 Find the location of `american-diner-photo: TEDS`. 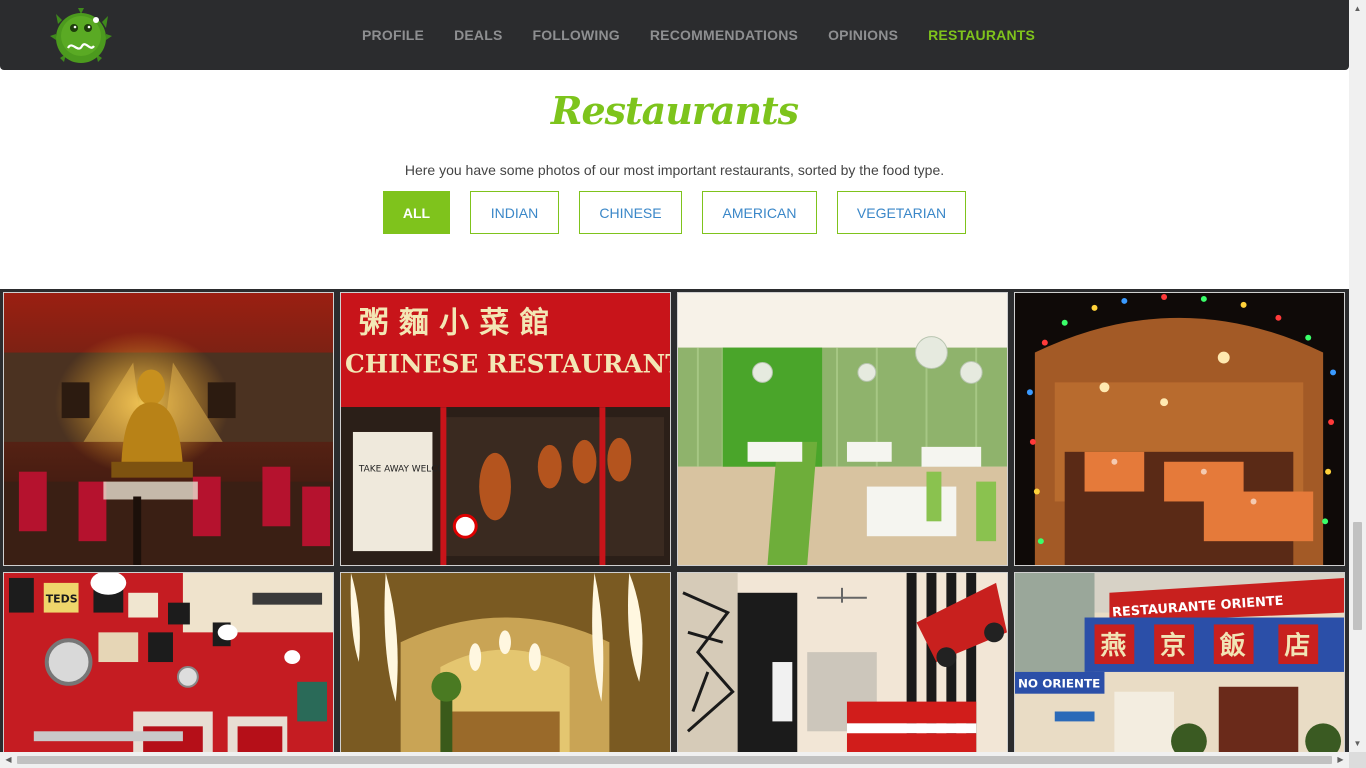

american-diner-photo: TEDS is located at coordinates (168, 665).